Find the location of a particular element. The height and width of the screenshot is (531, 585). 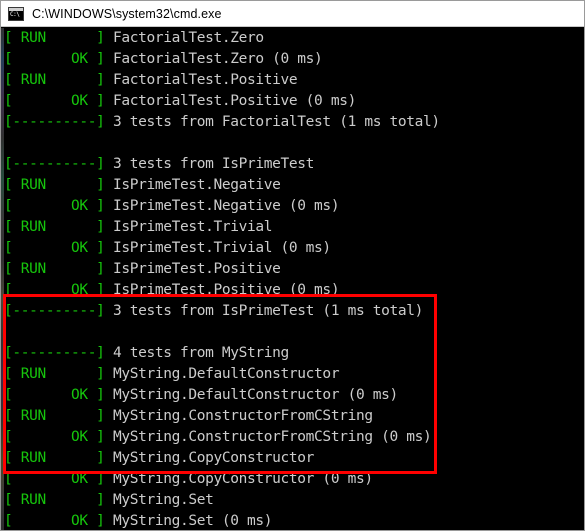

test-line-text: FactorialTest.Positive (0 ms) is located at coordinates (230, 101).